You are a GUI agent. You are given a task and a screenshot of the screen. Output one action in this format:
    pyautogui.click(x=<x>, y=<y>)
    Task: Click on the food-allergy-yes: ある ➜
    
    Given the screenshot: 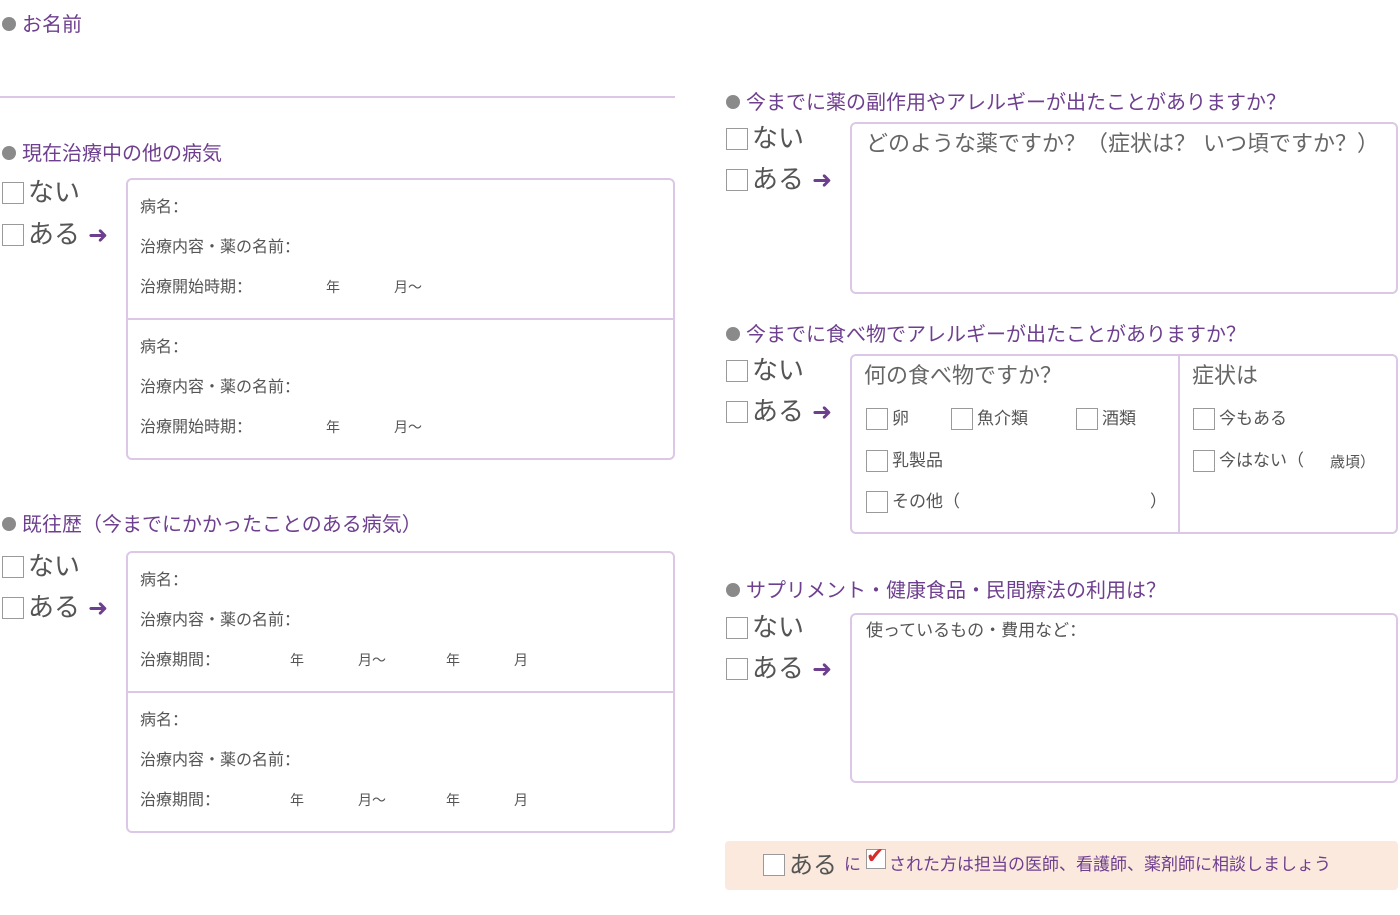 What is the action you would take?
    pyautogui.click(x=779, y=412)
    